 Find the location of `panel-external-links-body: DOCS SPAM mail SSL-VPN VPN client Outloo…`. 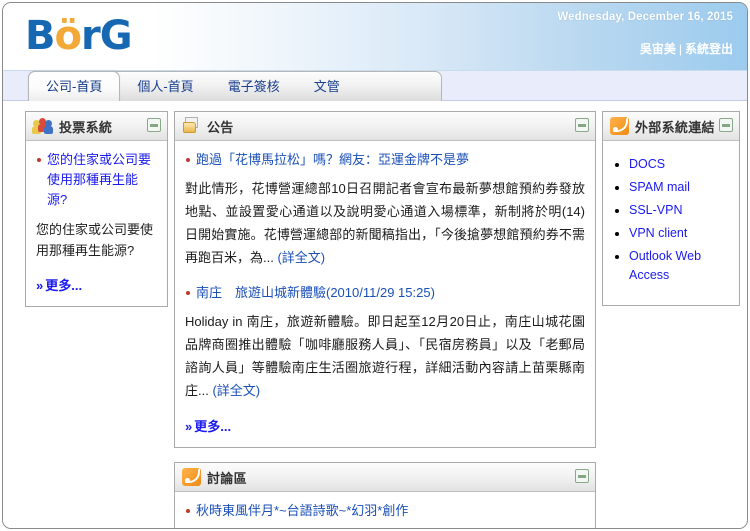

panel-external-links-body: DOCS SPAM mail SSL-VPN VPN client Outloo… is located at coordinates (671, 223).